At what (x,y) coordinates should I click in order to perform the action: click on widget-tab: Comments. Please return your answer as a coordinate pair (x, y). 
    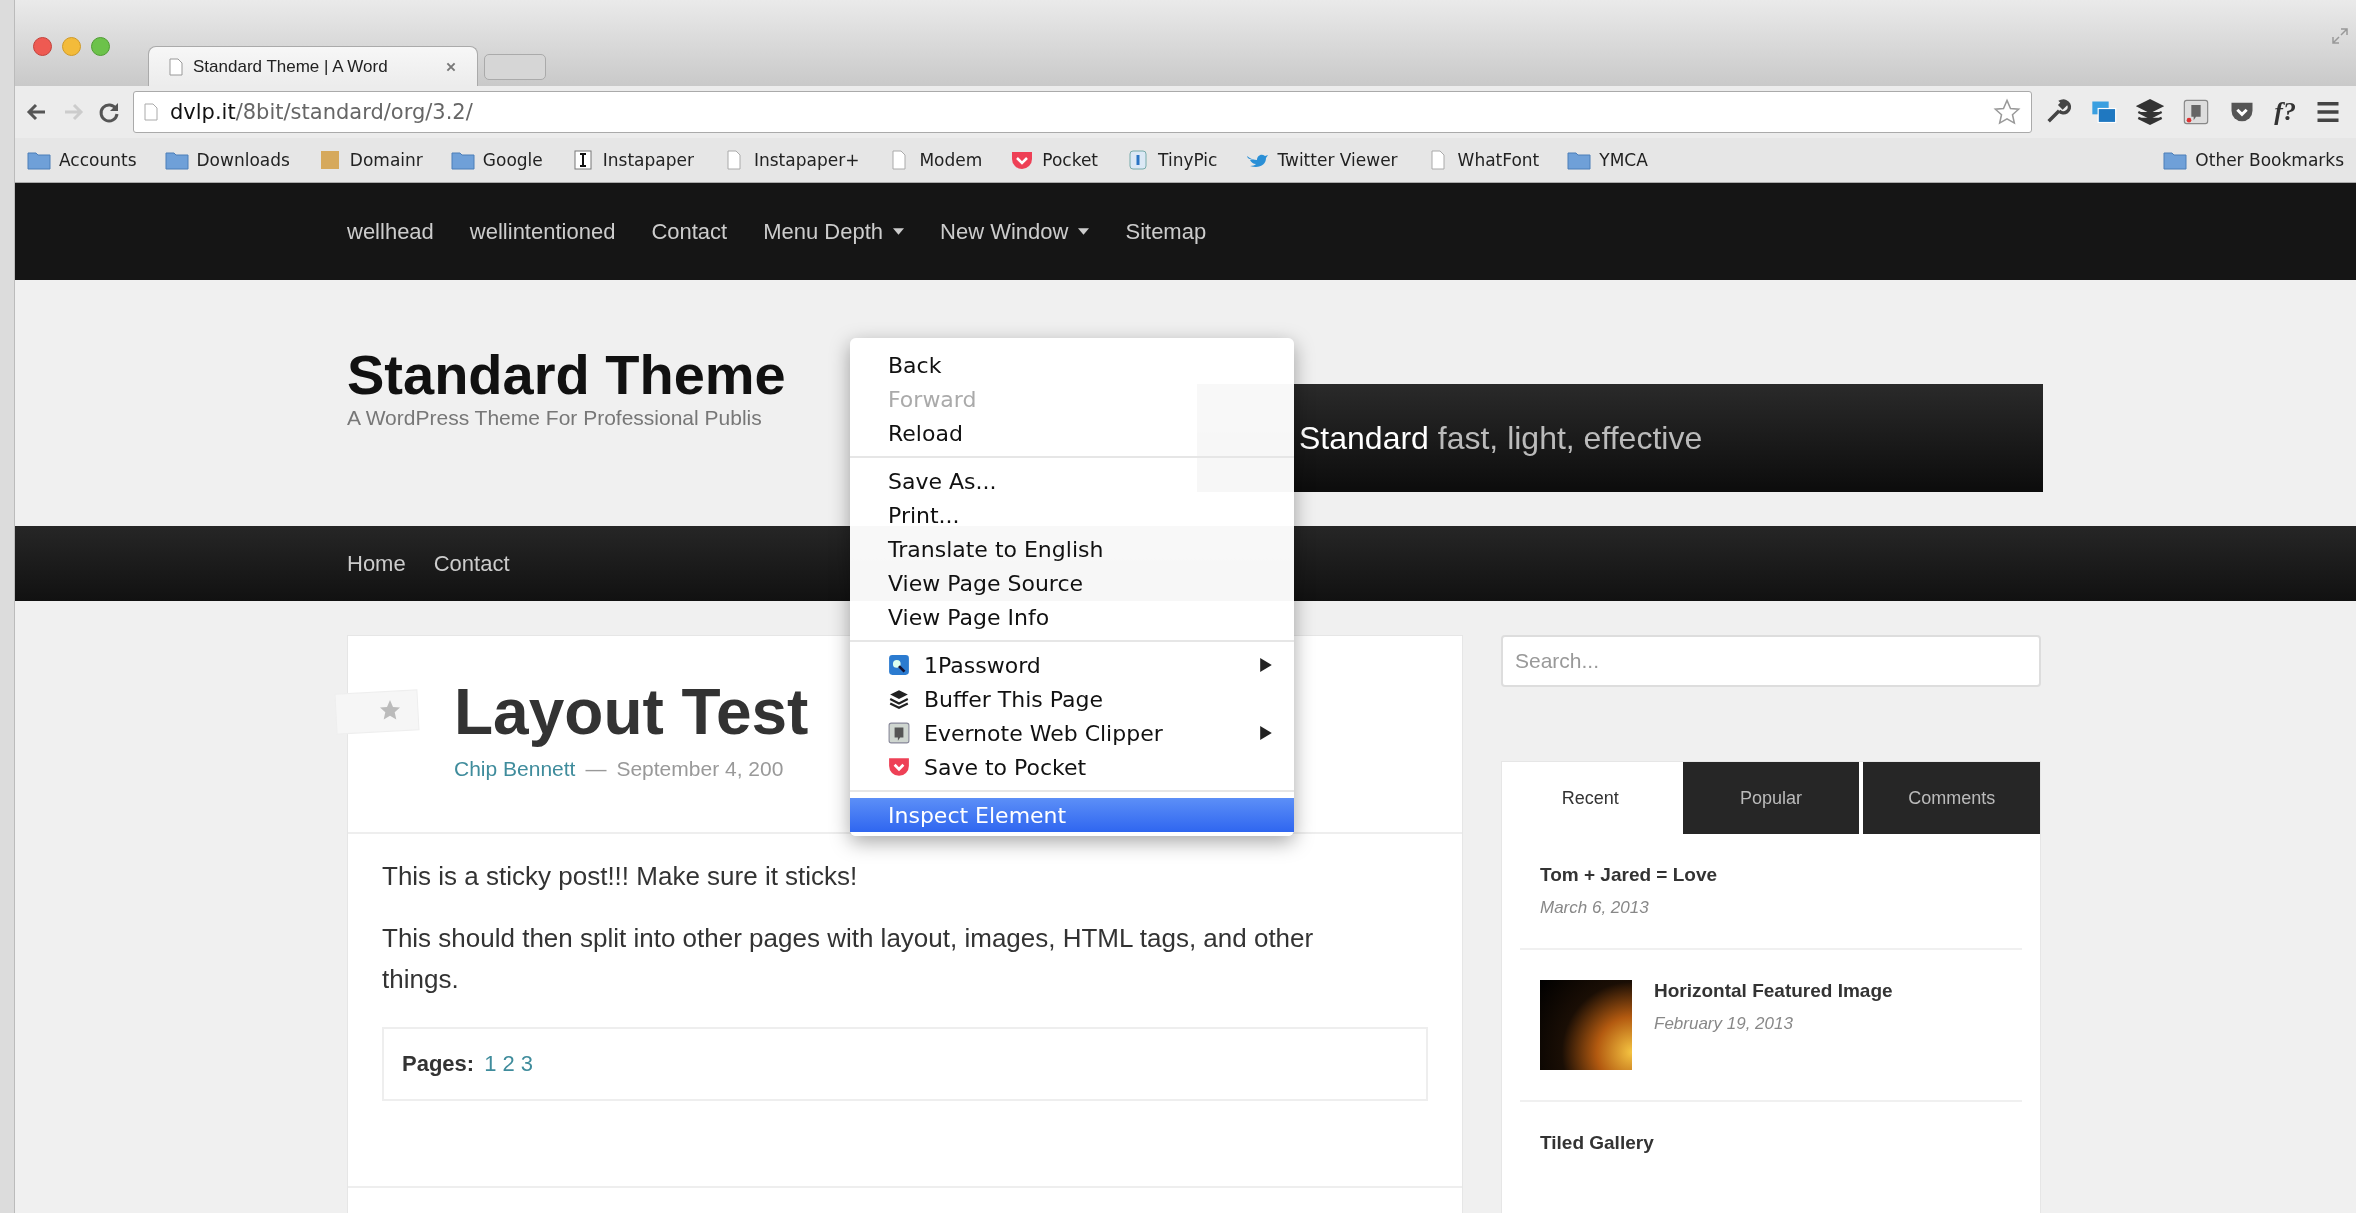
    Looking at the image, I should click on (1951, 798).